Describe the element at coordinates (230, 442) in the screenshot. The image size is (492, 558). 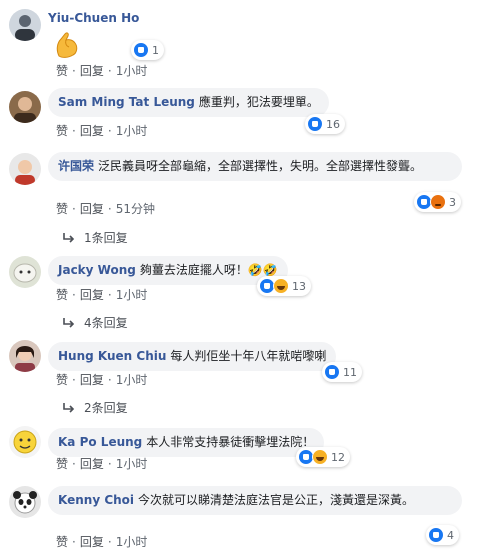
I see `comment-text: 本人非常支持暴徒衝擊埋法院！` at that location.